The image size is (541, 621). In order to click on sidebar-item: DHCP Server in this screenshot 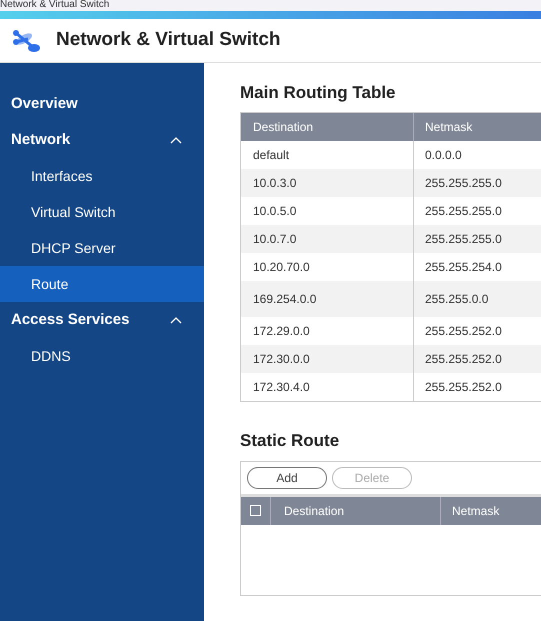, I will do `click(102, 248)`.